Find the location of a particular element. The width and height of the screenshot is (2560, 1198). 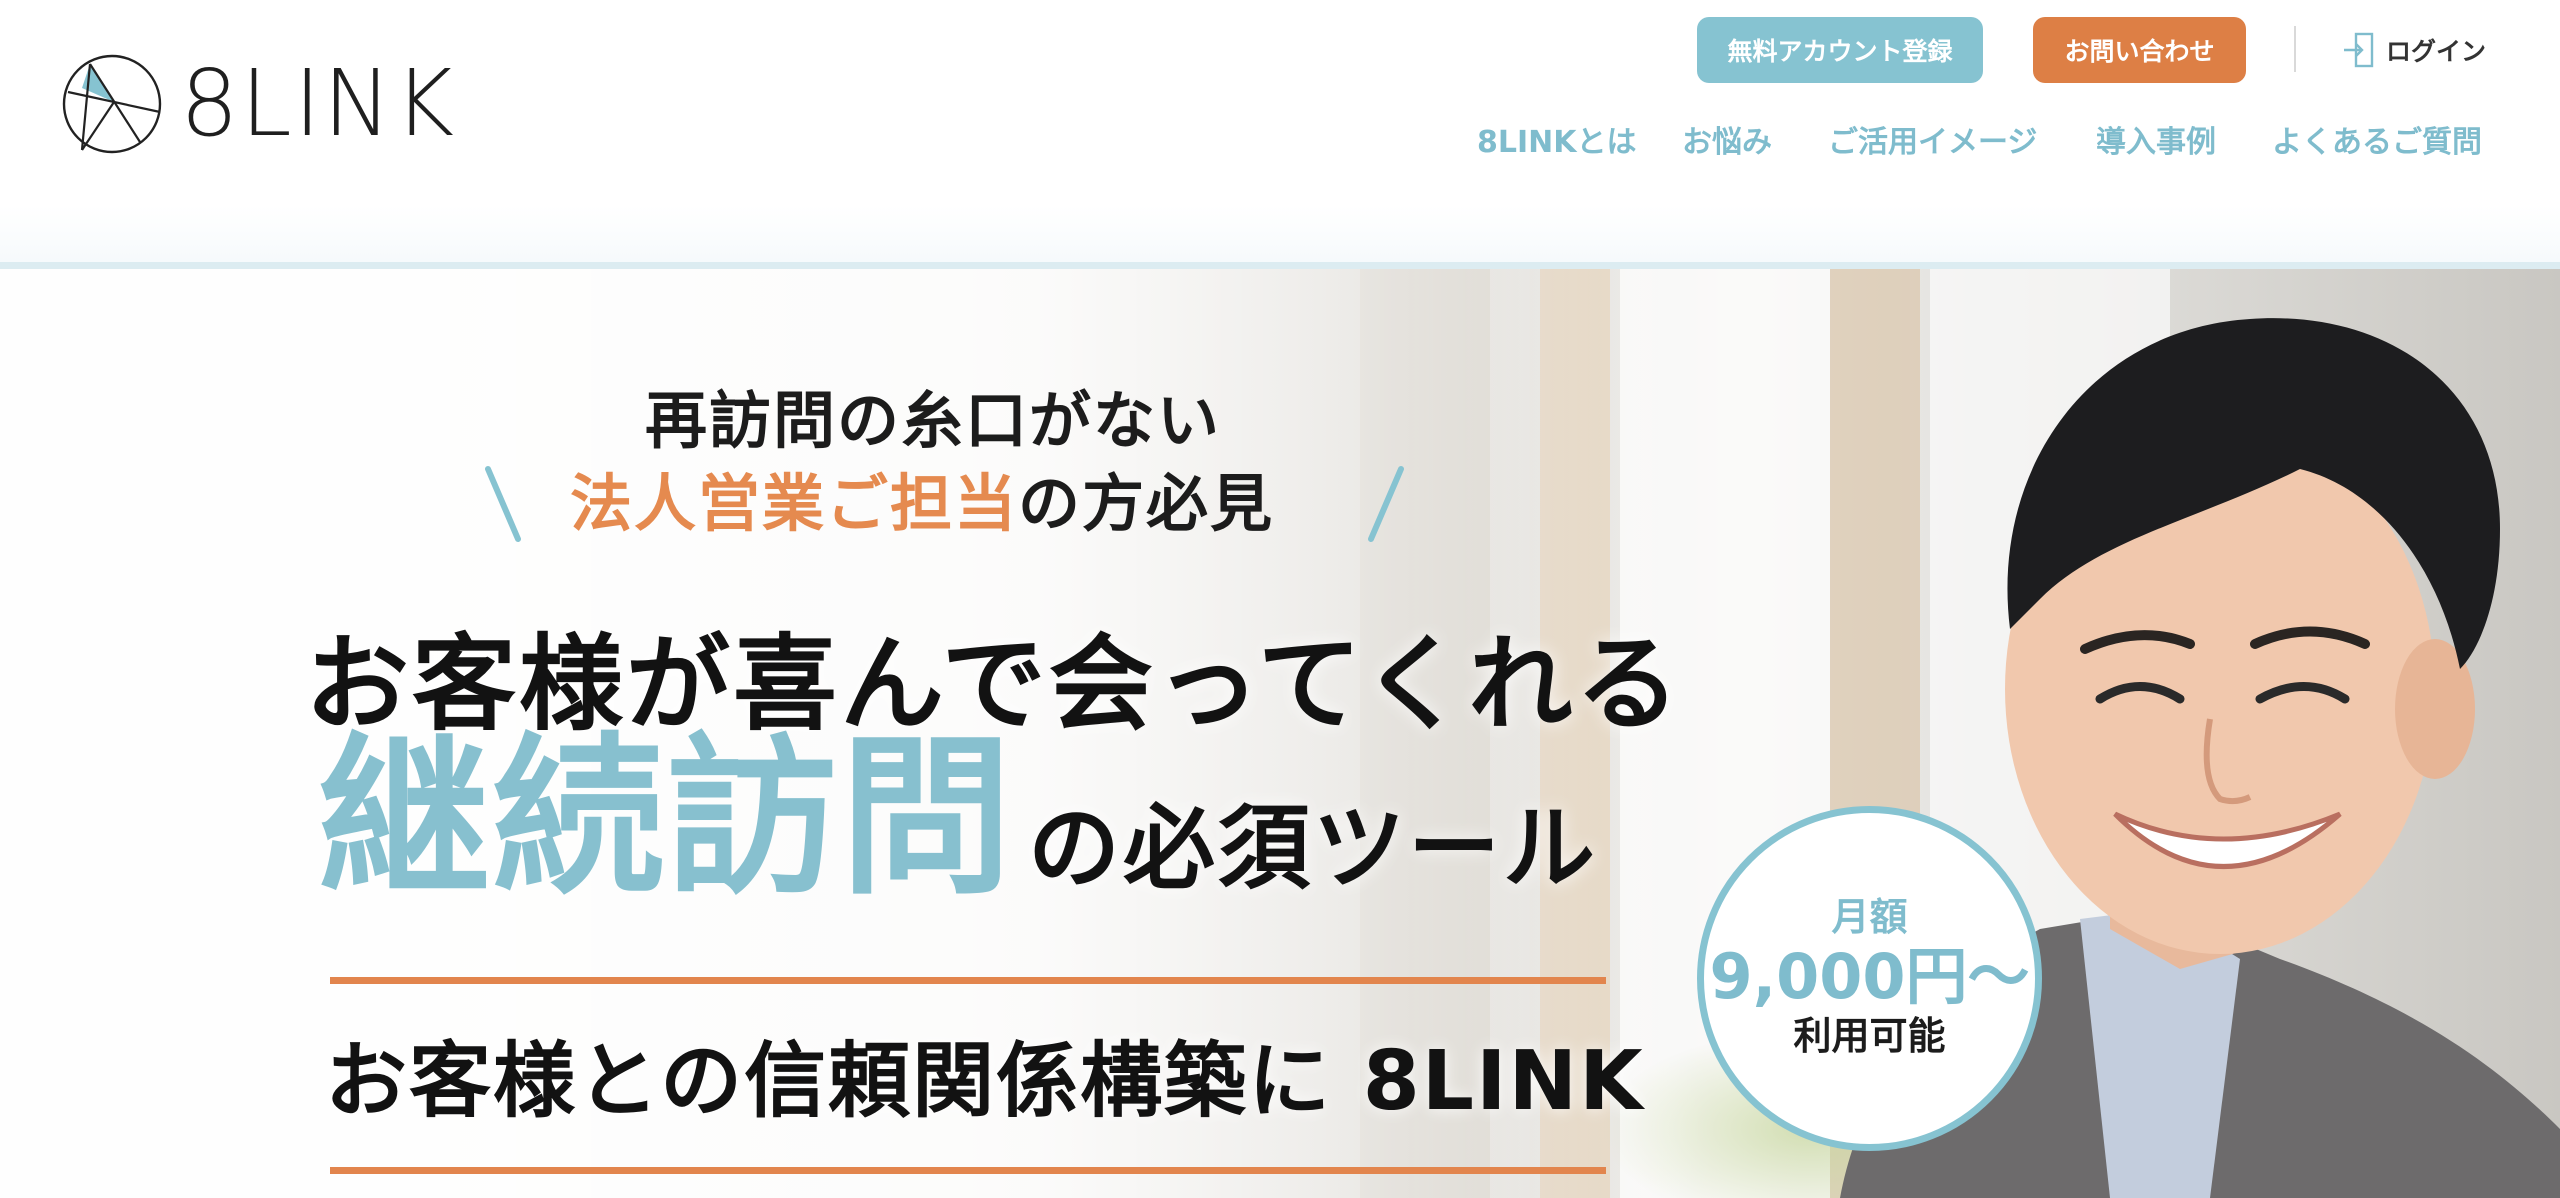

hero-keyword-tail: の必須ツール is located at coordinates (1313, 848).